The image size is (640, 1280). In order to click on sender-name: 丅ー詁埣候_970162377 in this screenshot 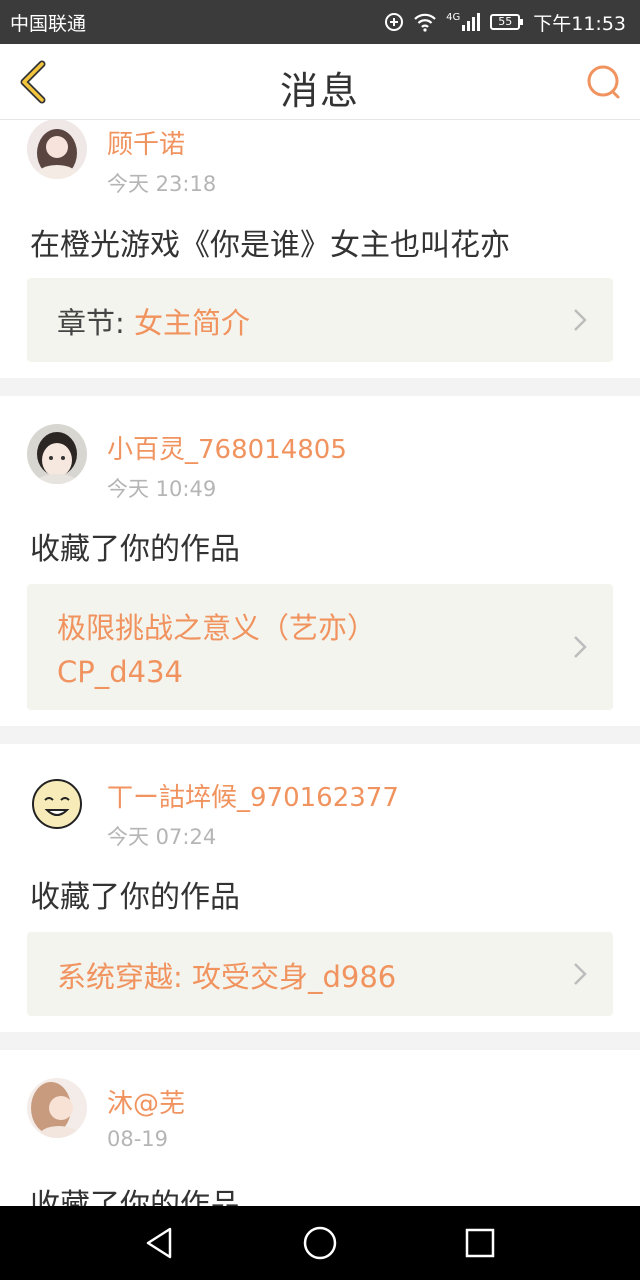, I will do `click(253, 795)`.